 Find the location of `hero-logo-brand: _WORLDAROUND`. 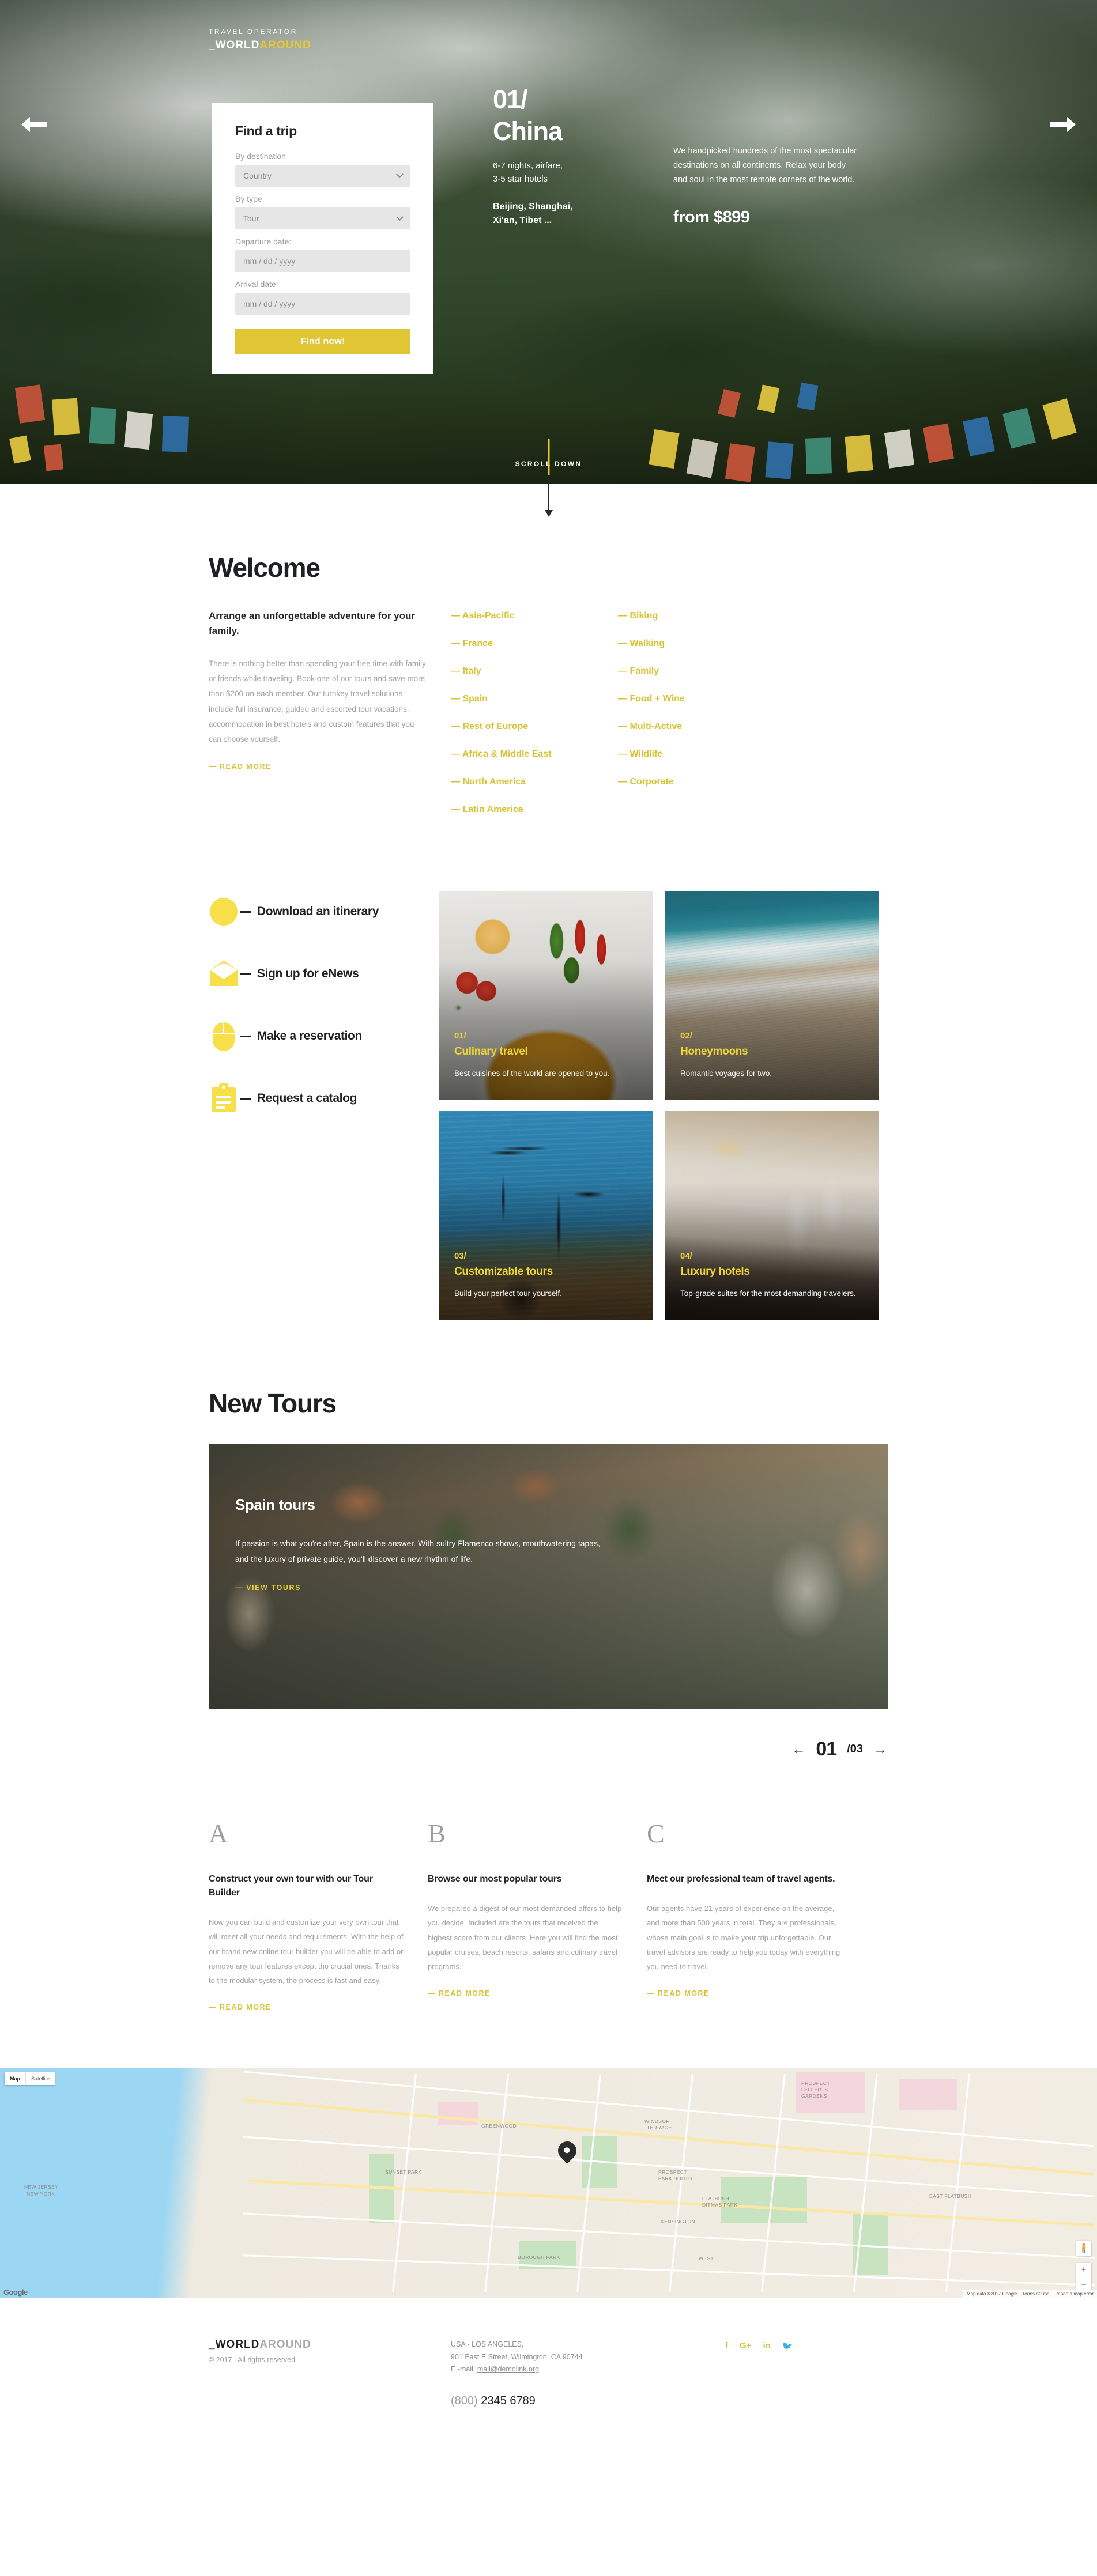

hero-logo-brand: _WORLDAROUND is located at coordinates (260, 45).